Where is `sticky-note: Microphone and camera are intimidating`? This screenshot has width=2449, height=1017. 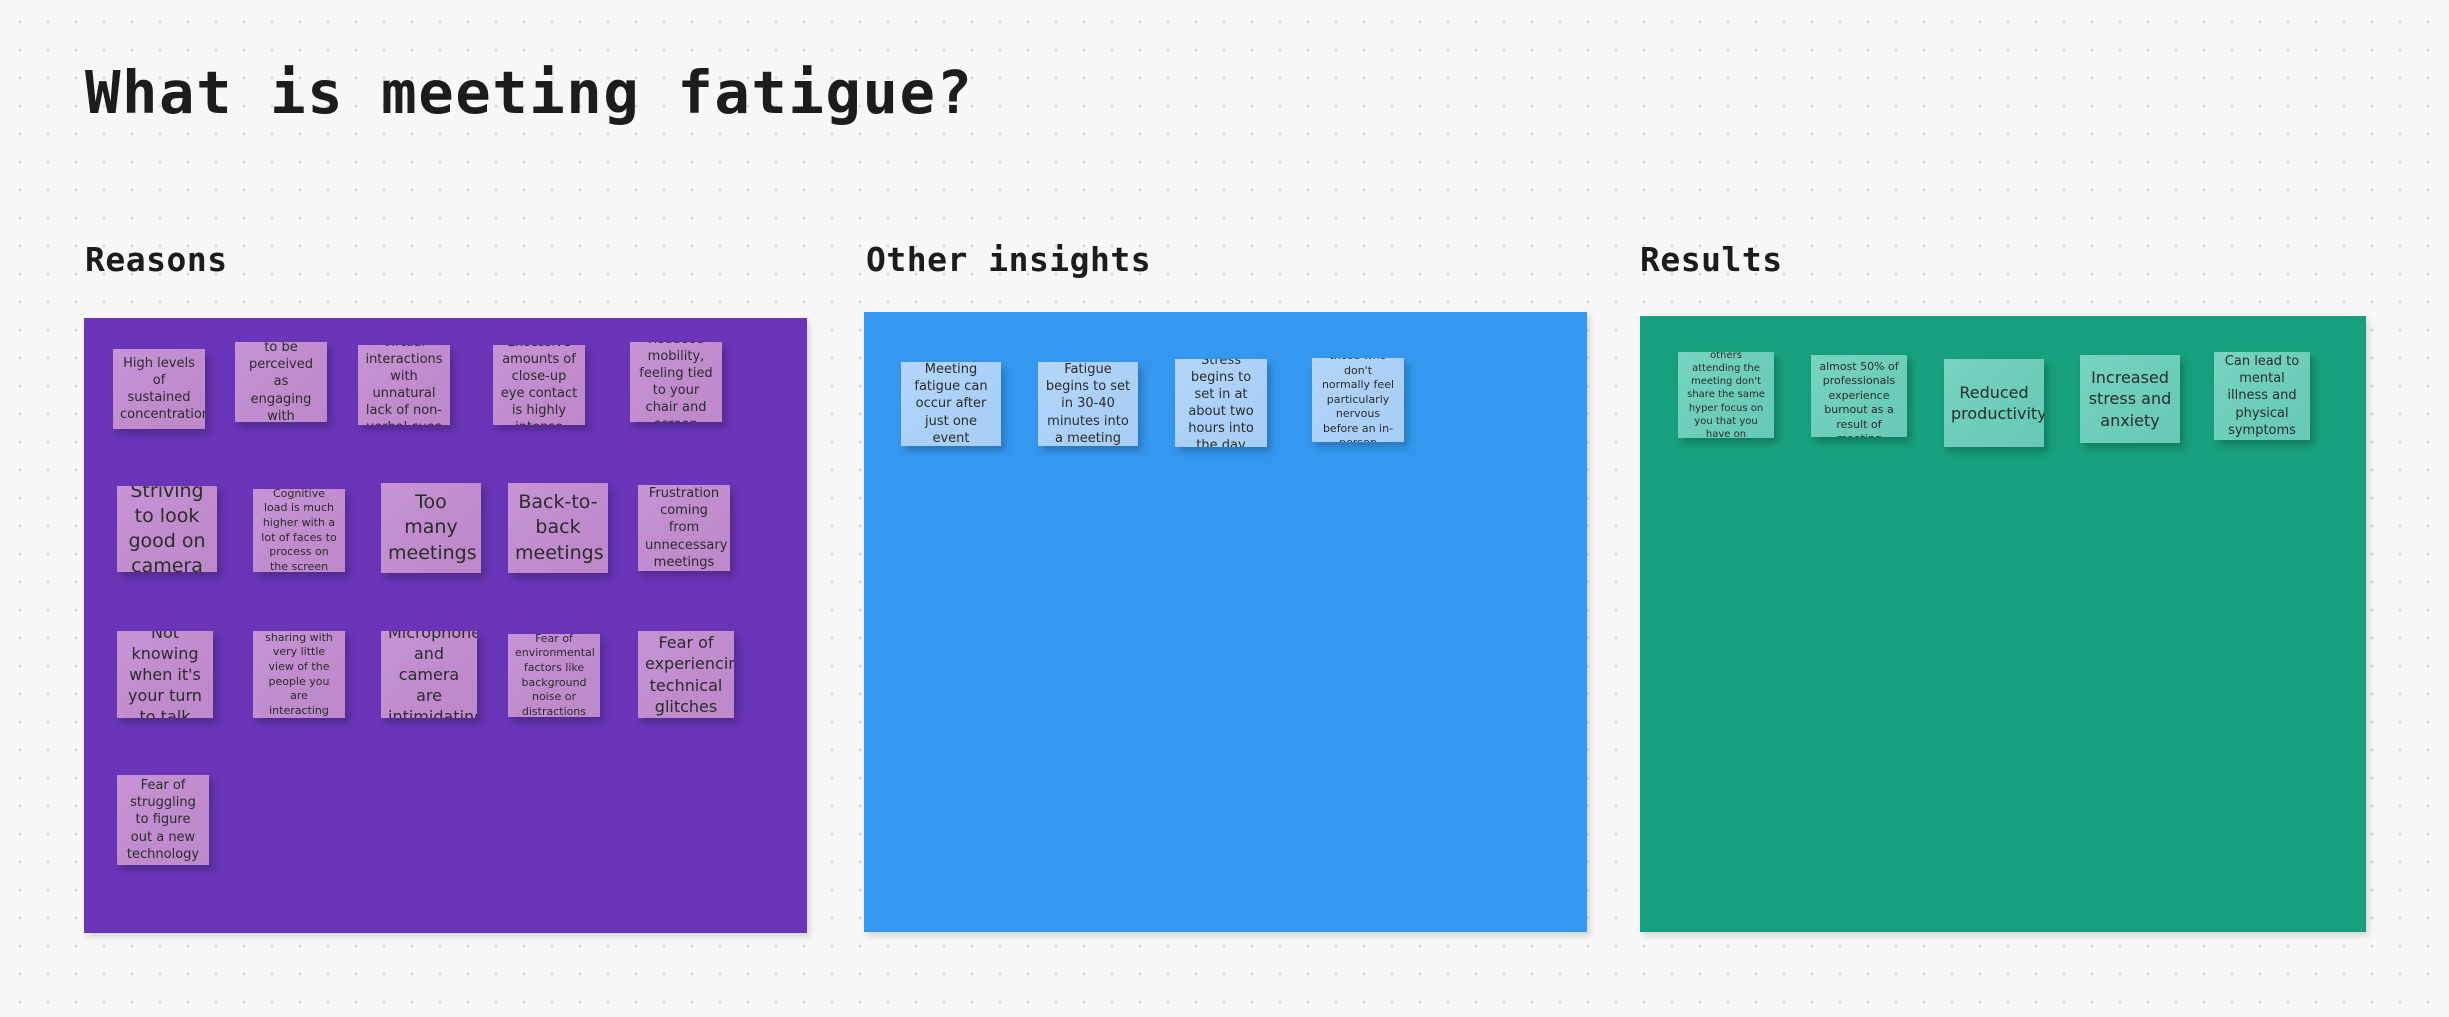 sticky-note: Microphone and camera are intimidating is located at coordinates (429, 674).